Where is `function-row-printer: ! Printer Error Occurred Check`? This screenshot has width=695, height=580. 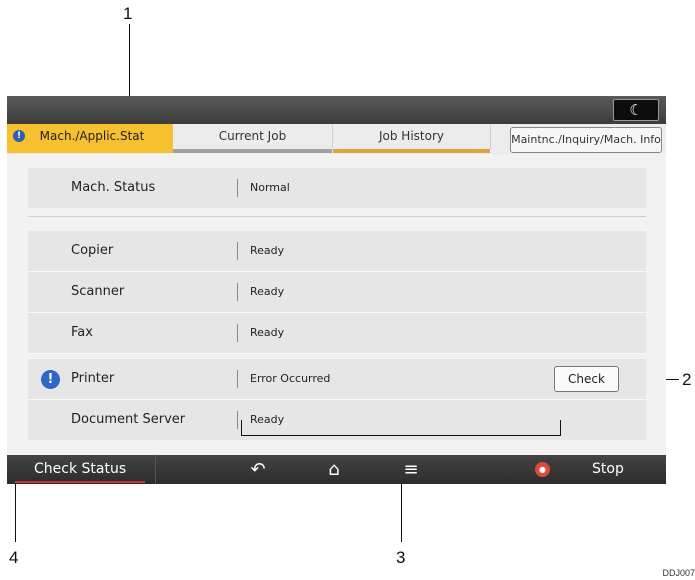
function-row-printer: ! Printer Error Occurred Check is located at coordinates (337, 379).